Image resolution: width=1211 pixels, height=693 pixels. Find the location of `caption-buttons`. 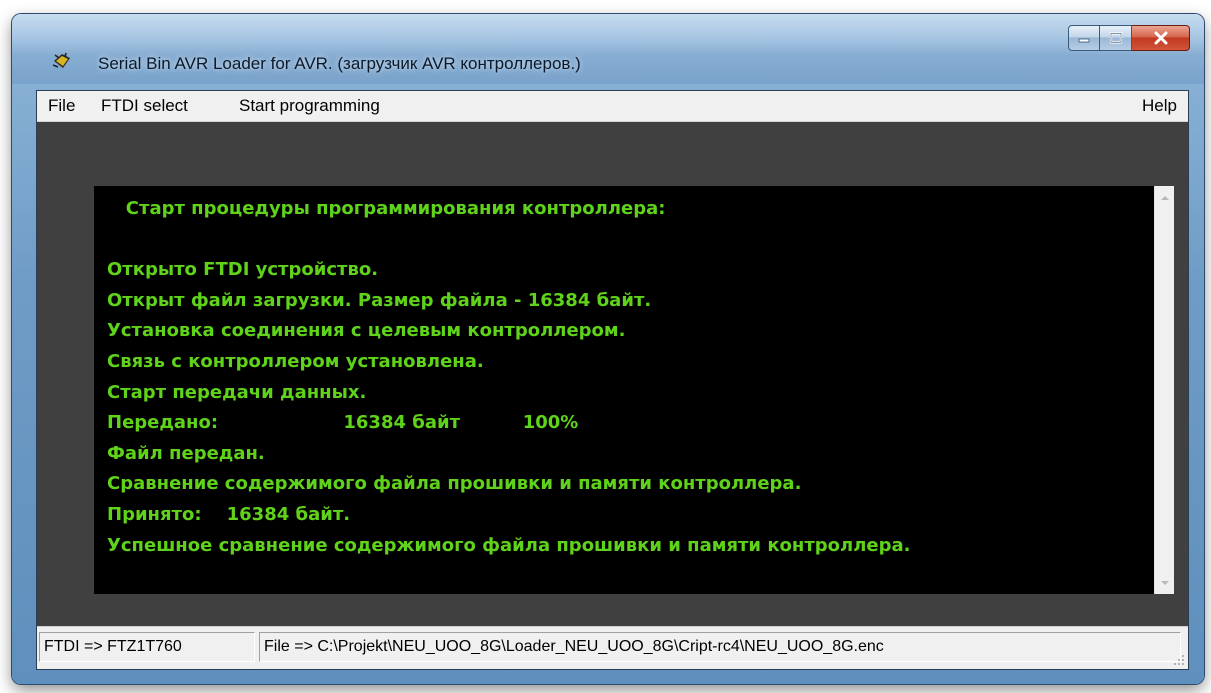

caption-buttons is located at coordinates (1129, 38).